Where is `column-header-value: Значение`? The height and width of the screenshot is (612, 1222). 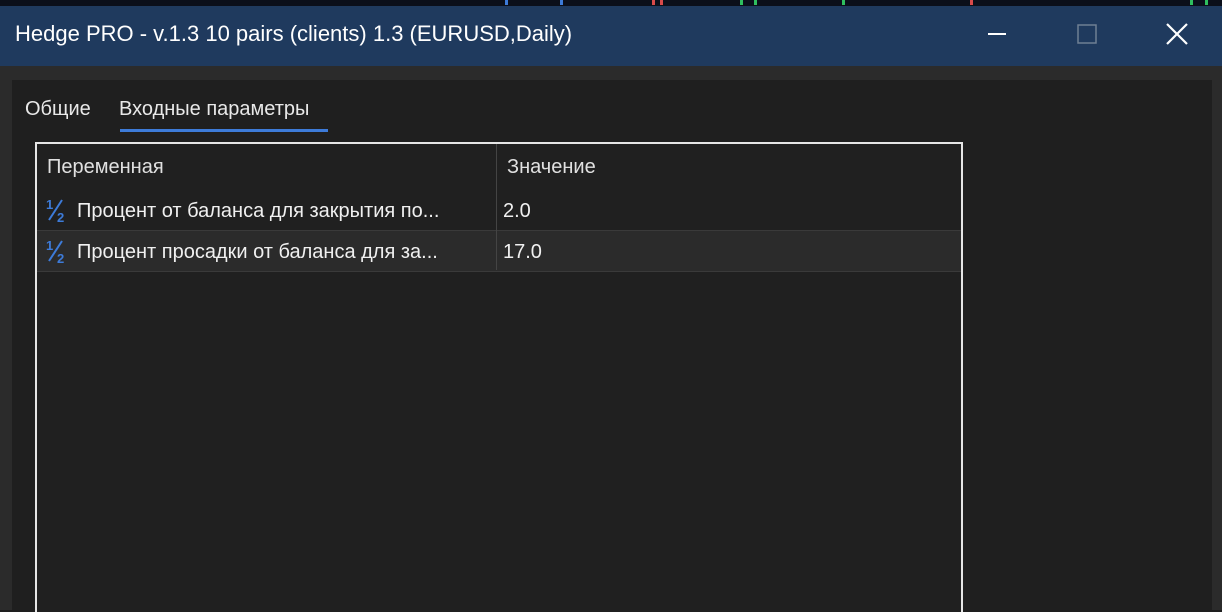 column-header-value: Значение is located at coordinates (551, 167).